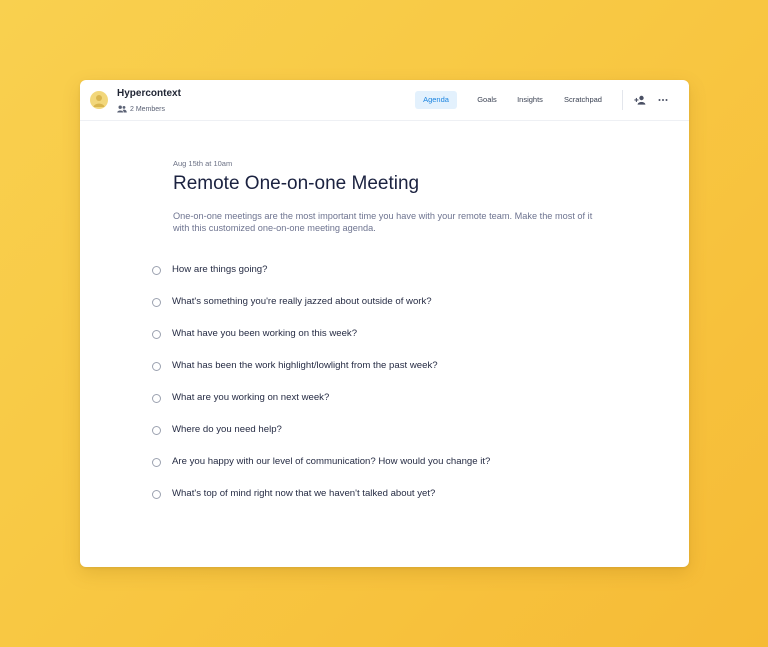 The width and height of the screenshot is (768, 647). I want to click on people-icon, so click(122, 109).